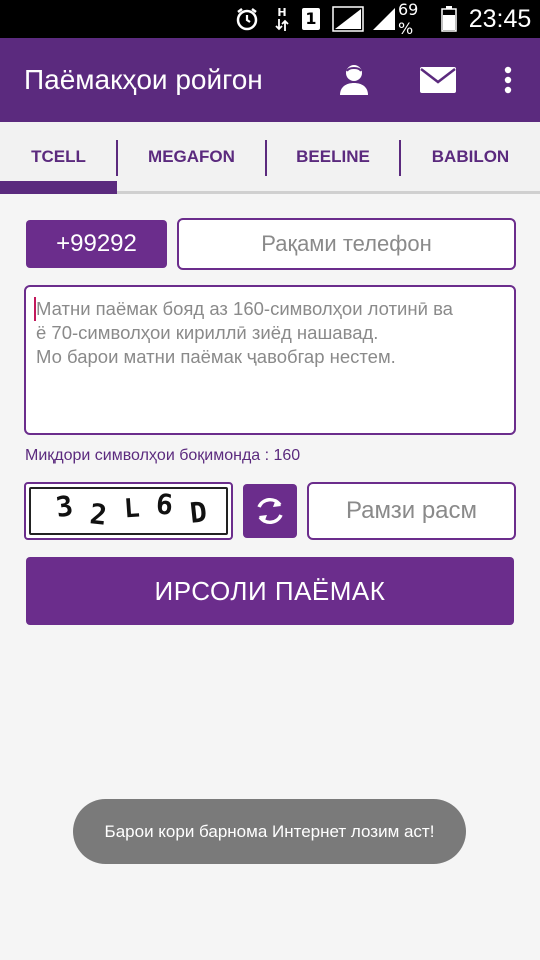 The image size is (540, 960). I want to click on phone-number-input: Рақами телефон, so click(346, 244).